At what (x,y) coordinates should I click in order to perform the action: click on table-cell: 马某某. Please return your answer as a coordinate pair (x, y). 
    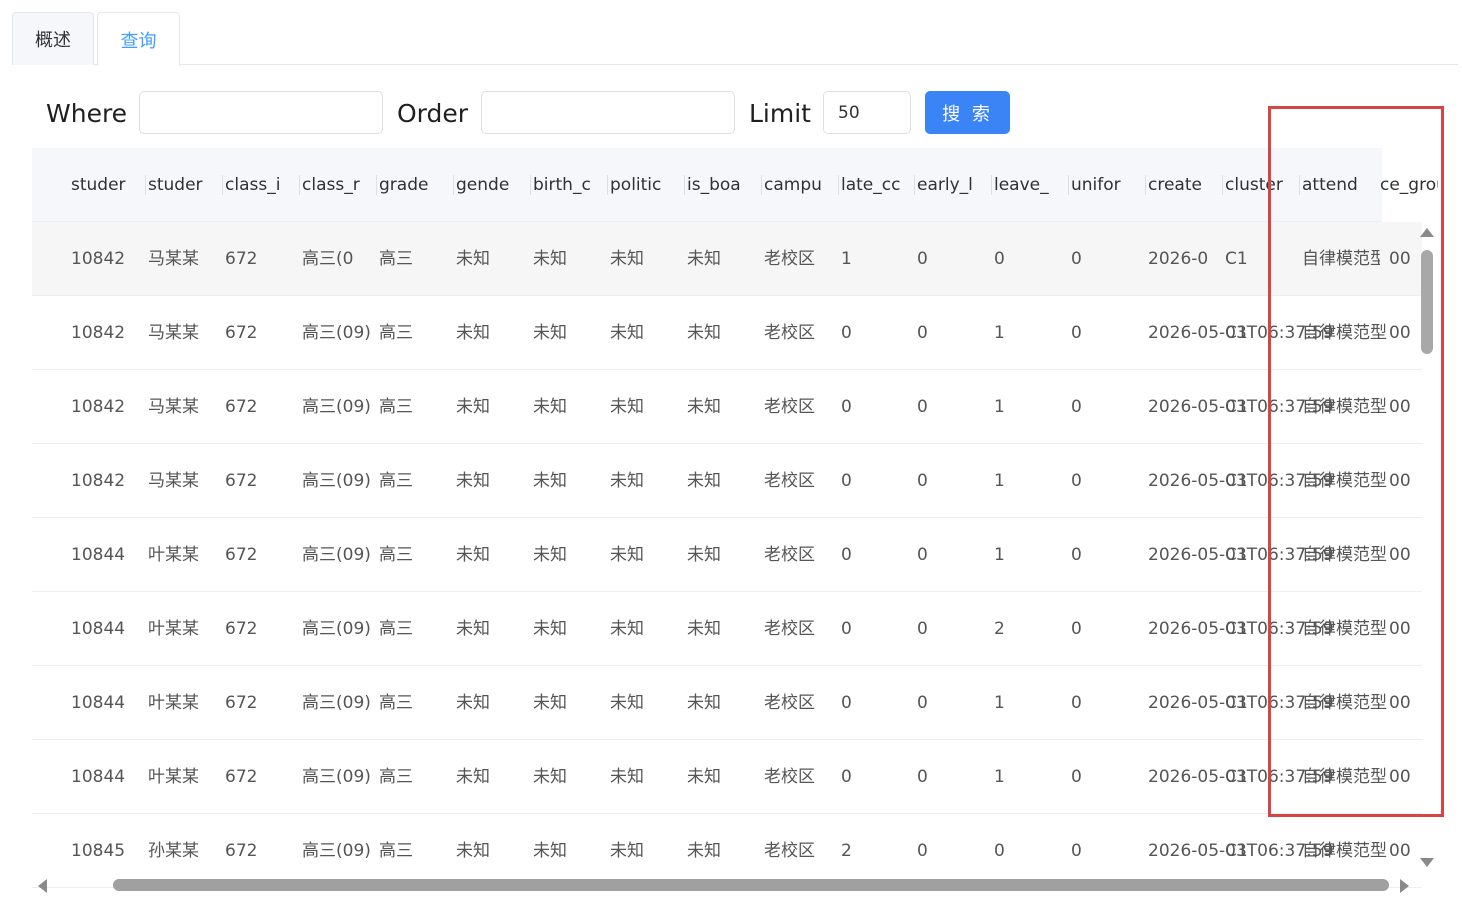
    Looking at the image, I should click on (173, 481).